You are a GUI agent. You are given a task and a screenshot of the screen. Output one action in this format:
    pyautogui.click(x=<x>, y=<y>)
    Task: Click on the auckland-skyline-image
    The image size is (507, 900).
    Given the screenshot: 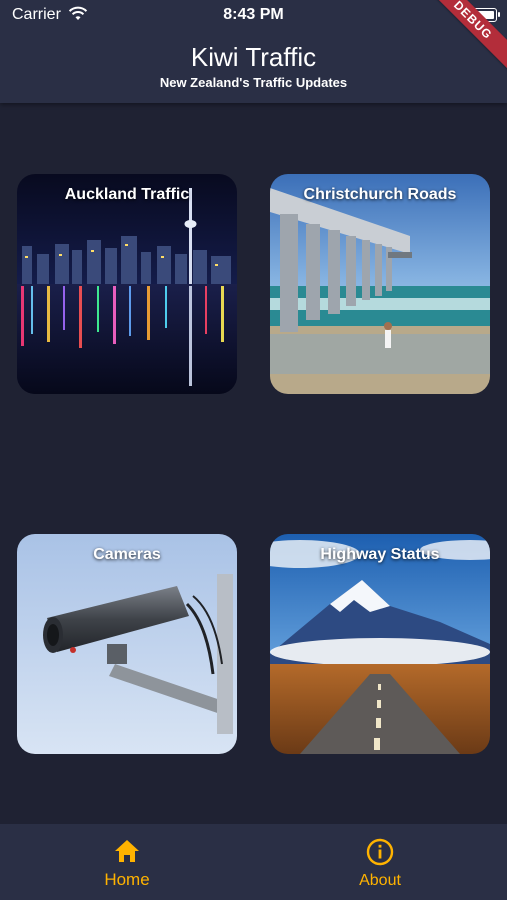 What is the action you would take?
    pyautogui.click(x=127, y=284)
    